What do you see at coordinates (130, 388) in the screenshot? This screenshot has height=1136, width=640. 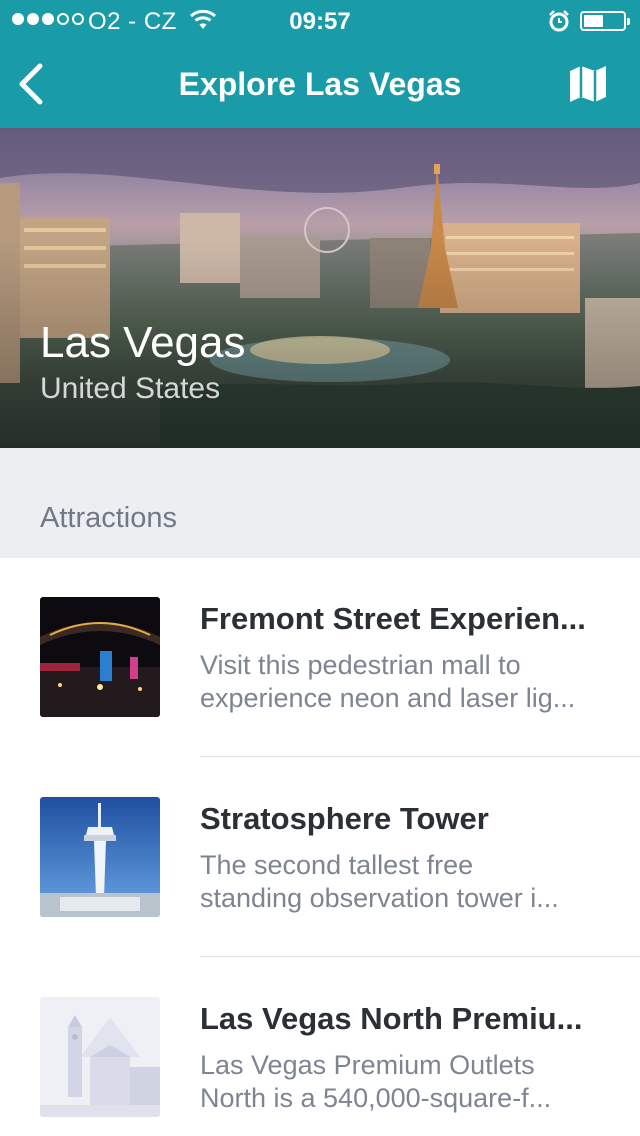 I see `country-name: United States` at bounding box center [130, 388].